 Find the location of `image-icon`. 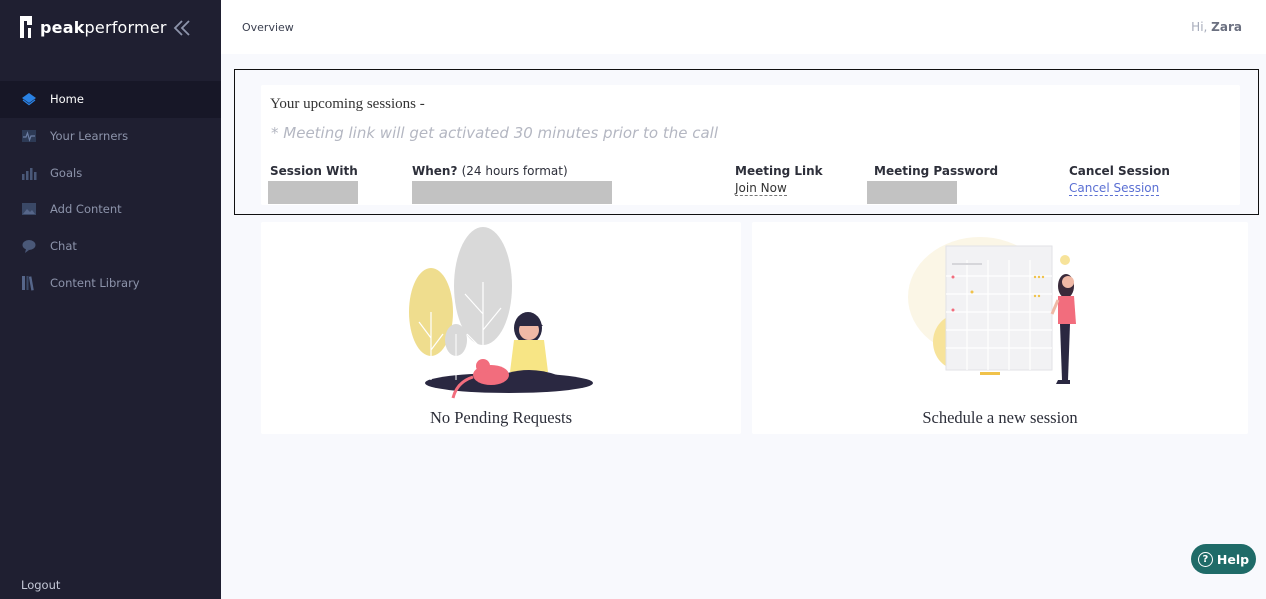

image-icon is located at coordinates (29, 209).